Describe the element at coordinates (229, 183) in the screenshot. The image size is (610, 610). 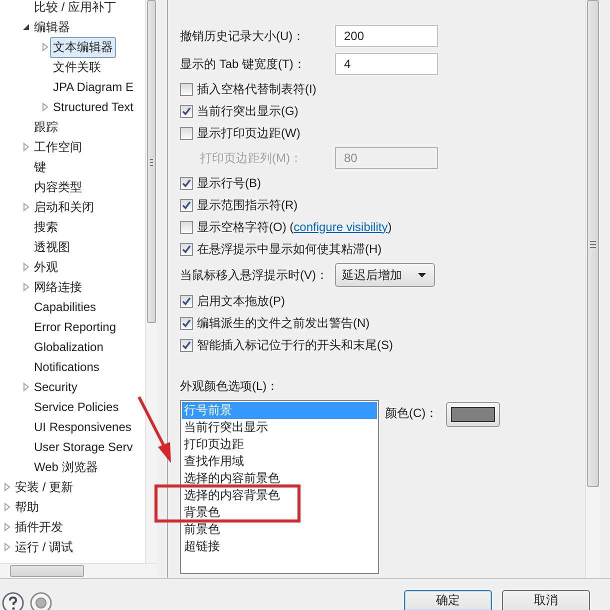
I see `checkbox-label: 显示行号(B)` at that location.